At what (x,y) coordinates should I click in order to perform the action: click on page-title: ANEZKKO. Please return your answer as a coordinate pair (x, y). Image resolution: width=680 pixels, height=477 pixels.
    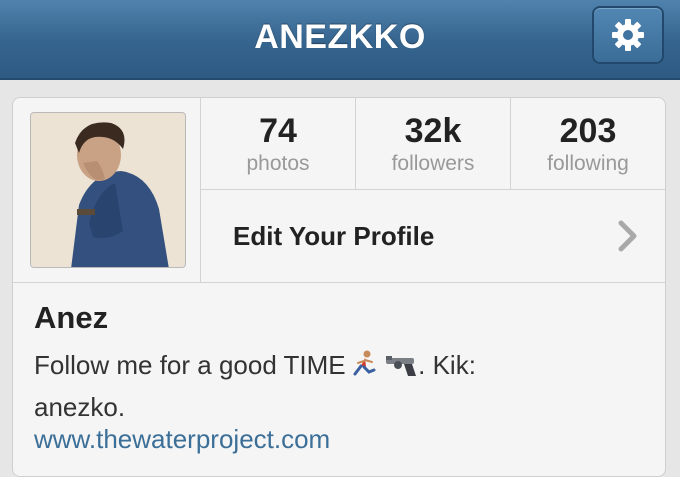
    Looking at the image, I should click on (340, 37).